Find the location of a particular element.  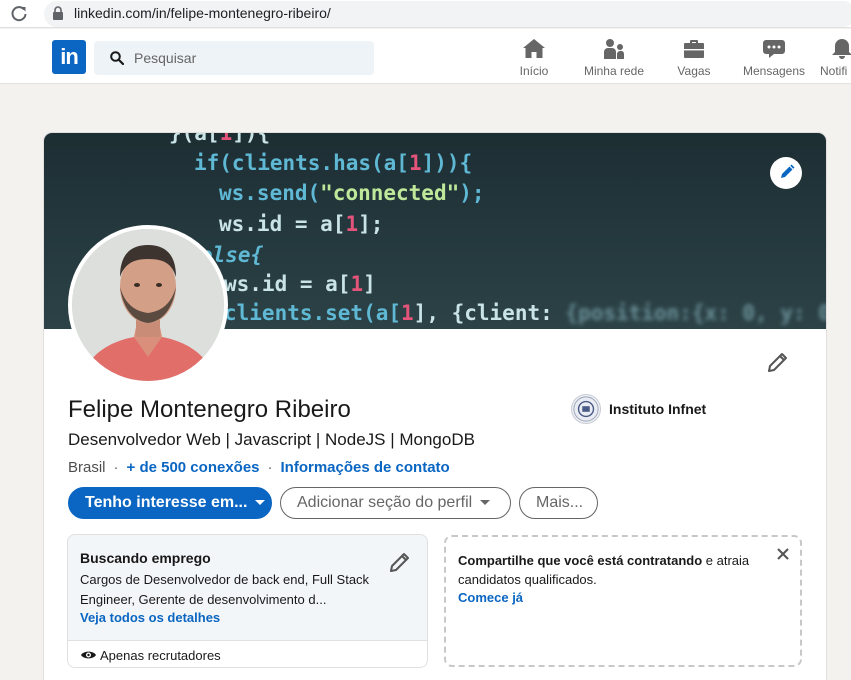

nav-my-network-label: Minha rede is located at coordinates (614, 71).